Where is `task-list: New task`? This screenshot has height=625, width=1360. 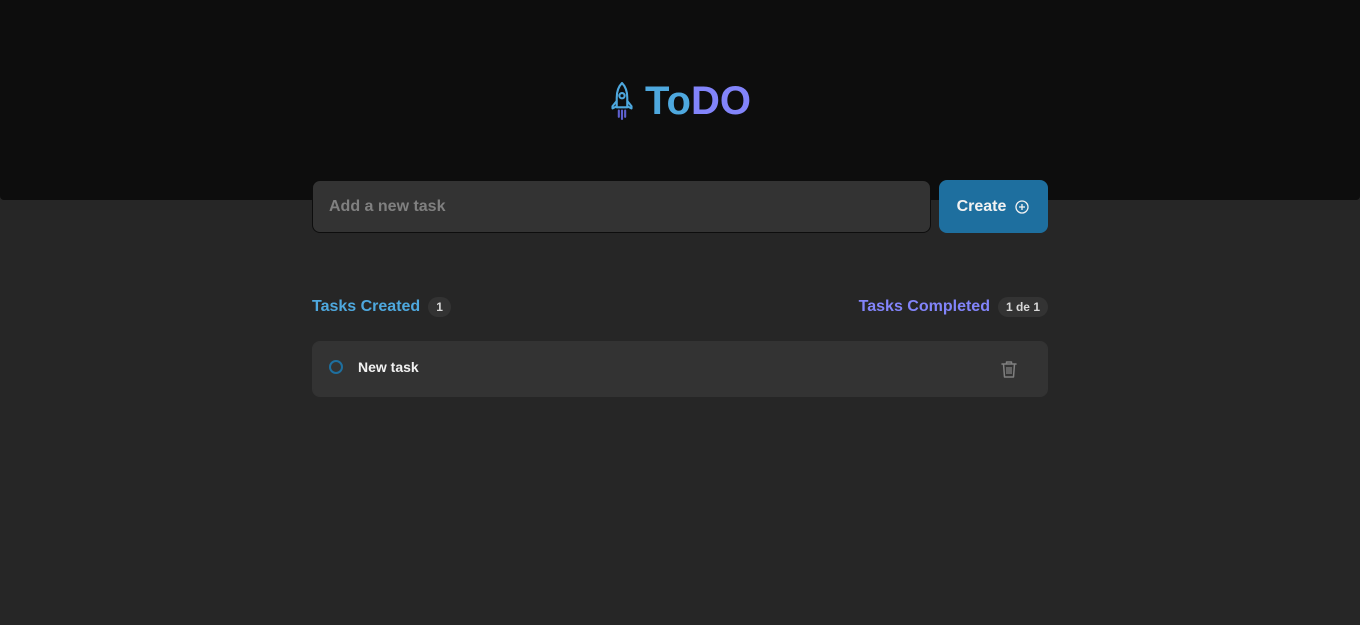 task-list: New task is located at coordinates (680, 369).